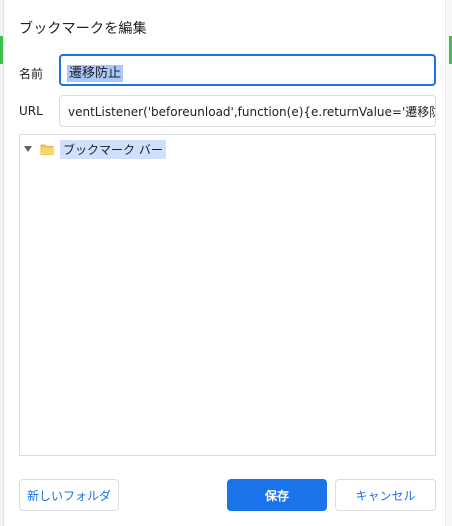 The image size is (452, 526). I want to click on expand-arrow-icon, so click(28, 149).